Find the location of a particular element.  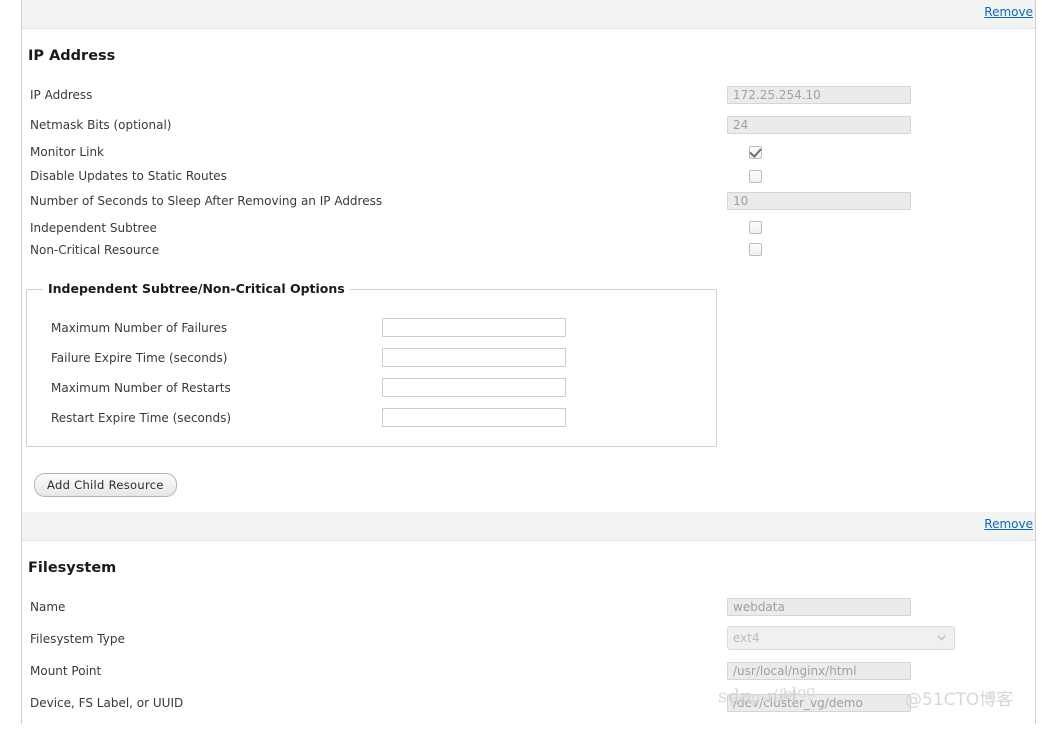

checkbox-independent-subtree is located at coordinates (755, 227).